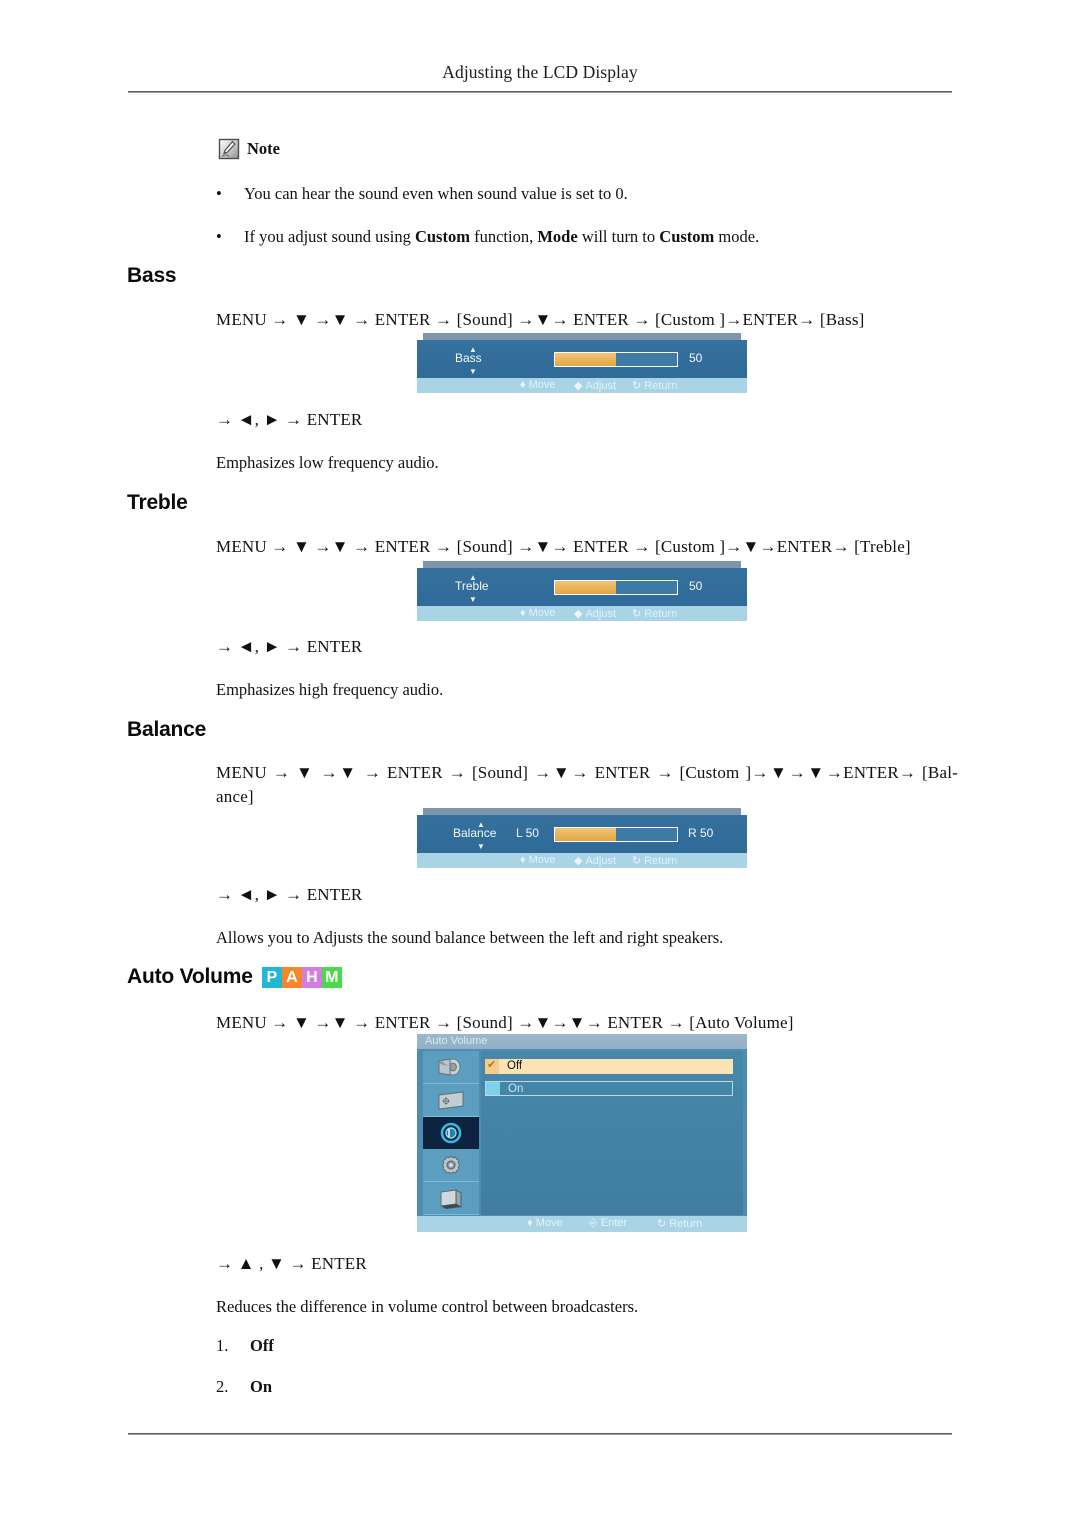 The image size is (1080, 1527). I want to click on sidebar-item-sound, so click(451, 1133).